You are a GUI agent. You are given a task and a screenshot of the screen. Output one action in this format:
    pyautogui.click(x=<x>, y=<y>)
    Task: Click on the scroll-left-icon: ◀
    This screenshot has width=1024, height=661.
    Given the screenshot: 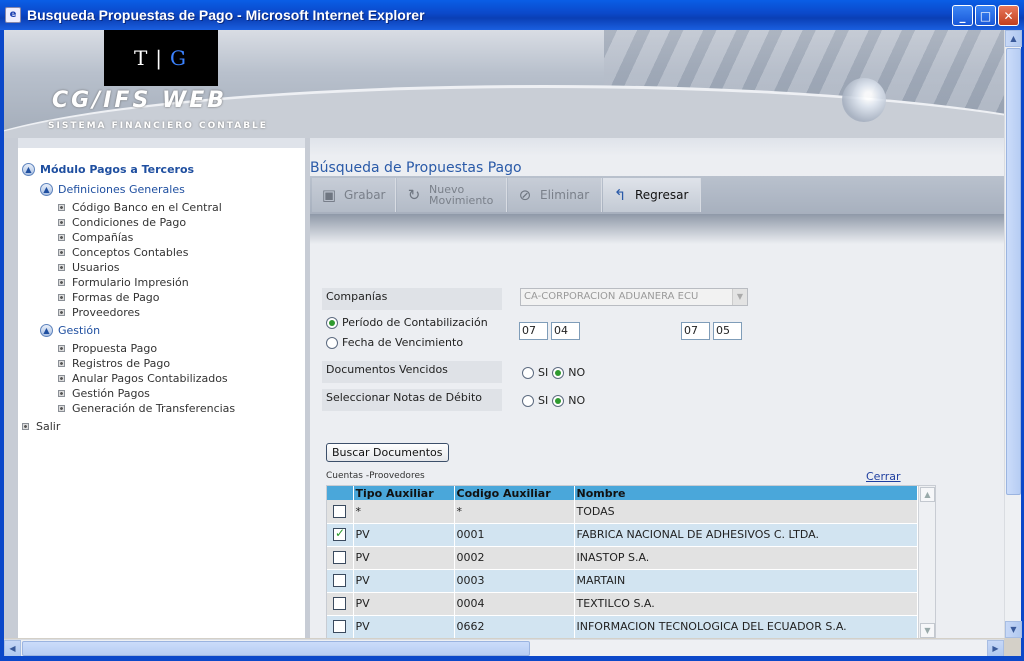 What is the action you would take?
    pyautogui.click(x=12, y=648)
    